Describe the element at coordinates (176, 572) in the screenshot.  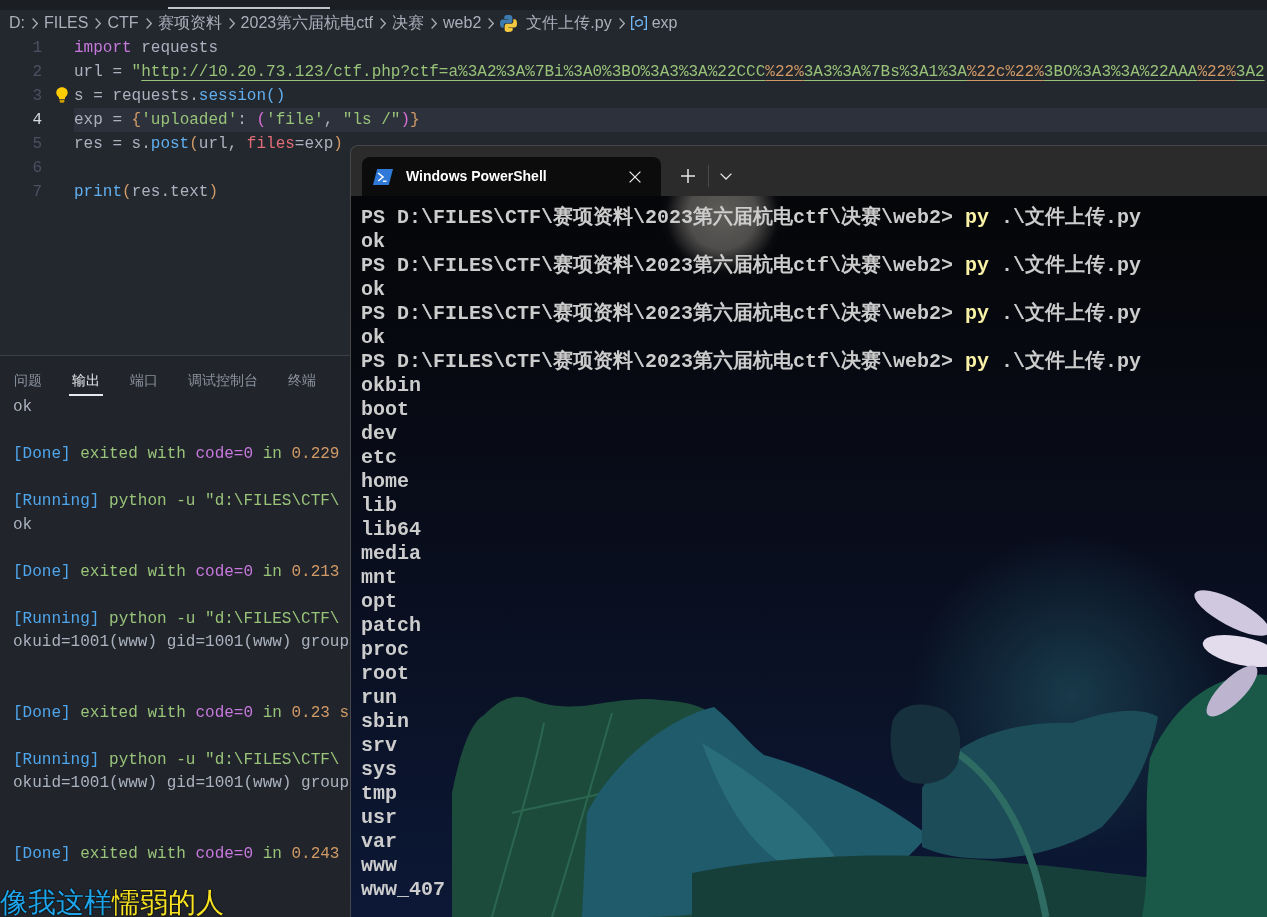
I see `output-line: [Done] exited with code=0 in 0.213` at that location.